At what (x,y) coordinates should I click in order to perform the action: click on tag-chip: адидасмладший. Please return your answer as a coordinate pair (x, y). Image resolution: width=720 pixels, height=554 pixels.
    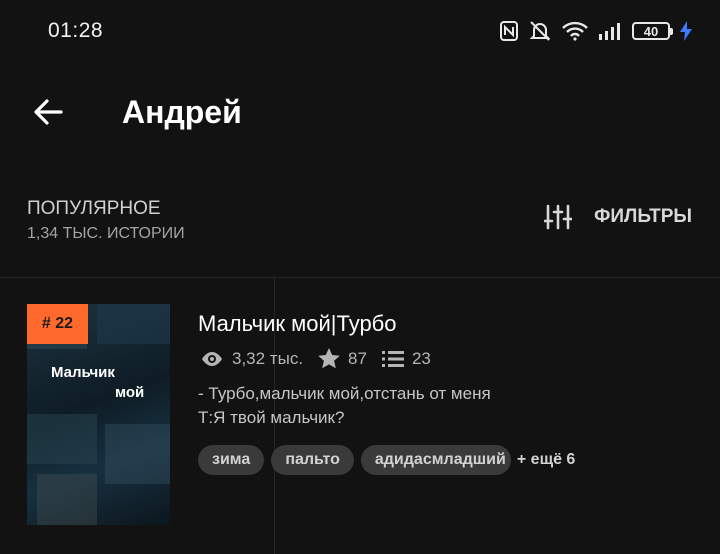
    Looking at the image, I should click on (435, 460).